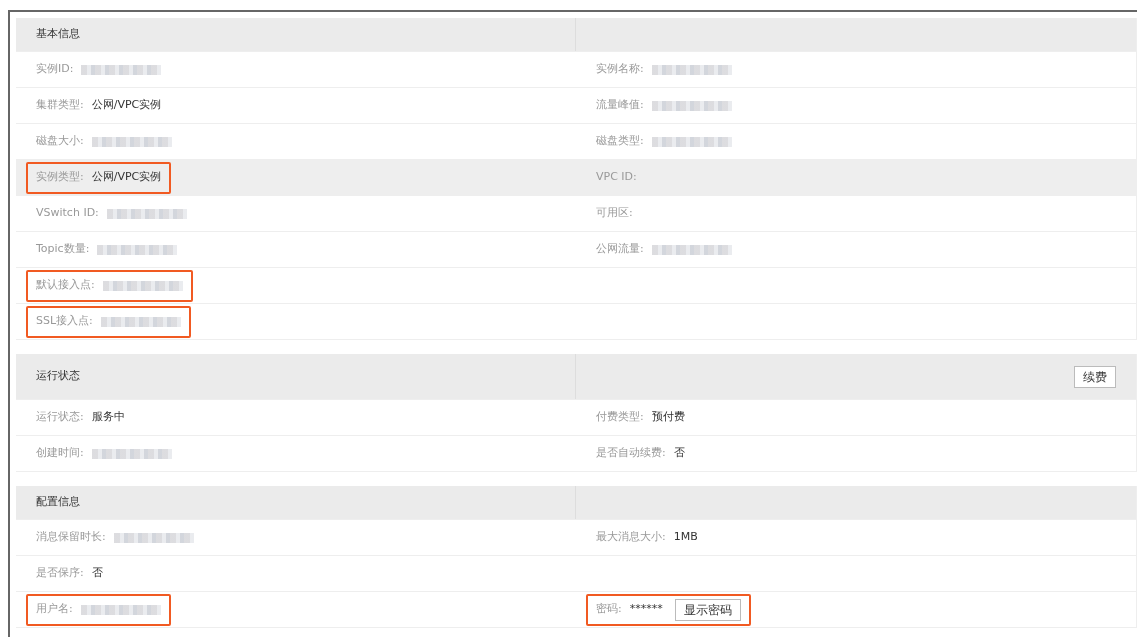  What do you see at coordinates (58, 502) in the screenshot?
I see `section-title: 配置信息` at bounding box center [58, 502].